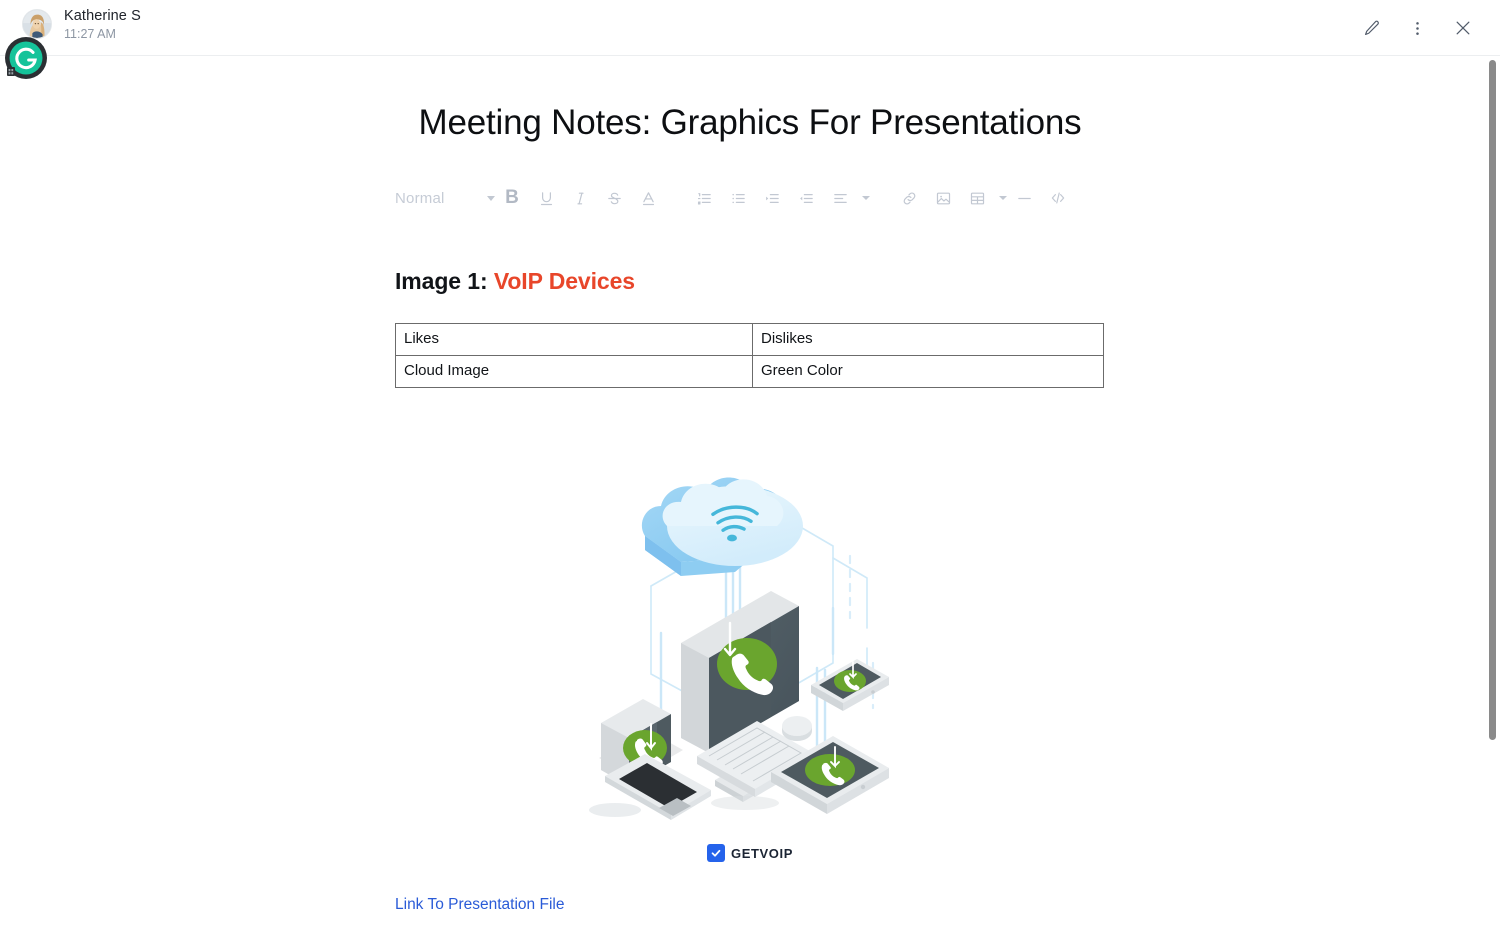 The width and height of the screenshot is (1500, 938). What do you see at coordinates (614, 198) in the screenshot?
I see `strikethrough-button` at bounding box center [614, 198].